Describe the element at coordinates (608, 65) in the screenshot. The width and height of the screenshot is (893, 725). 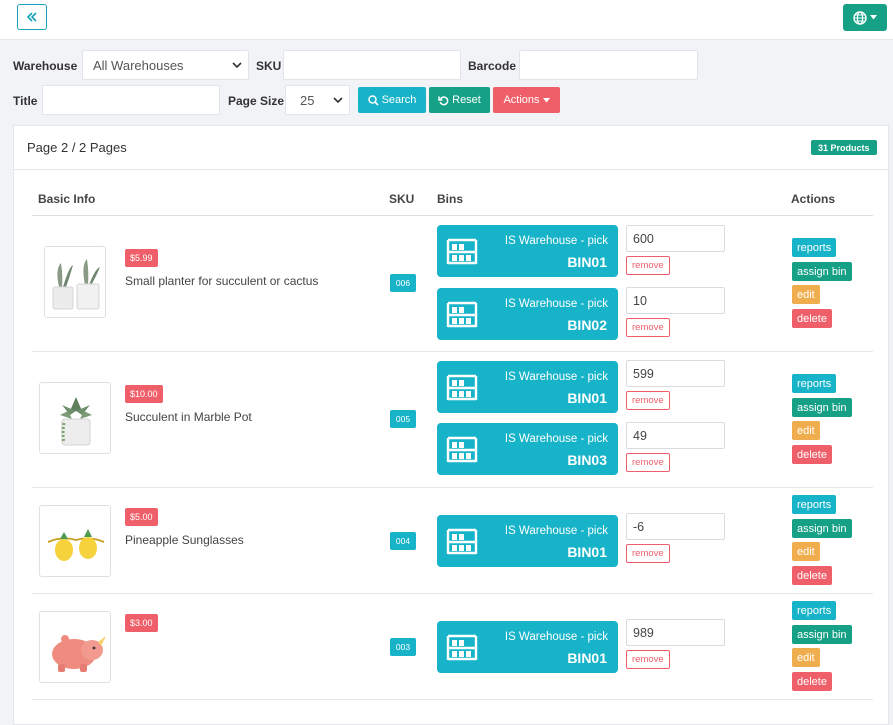
I see `barcode-input` at that location.